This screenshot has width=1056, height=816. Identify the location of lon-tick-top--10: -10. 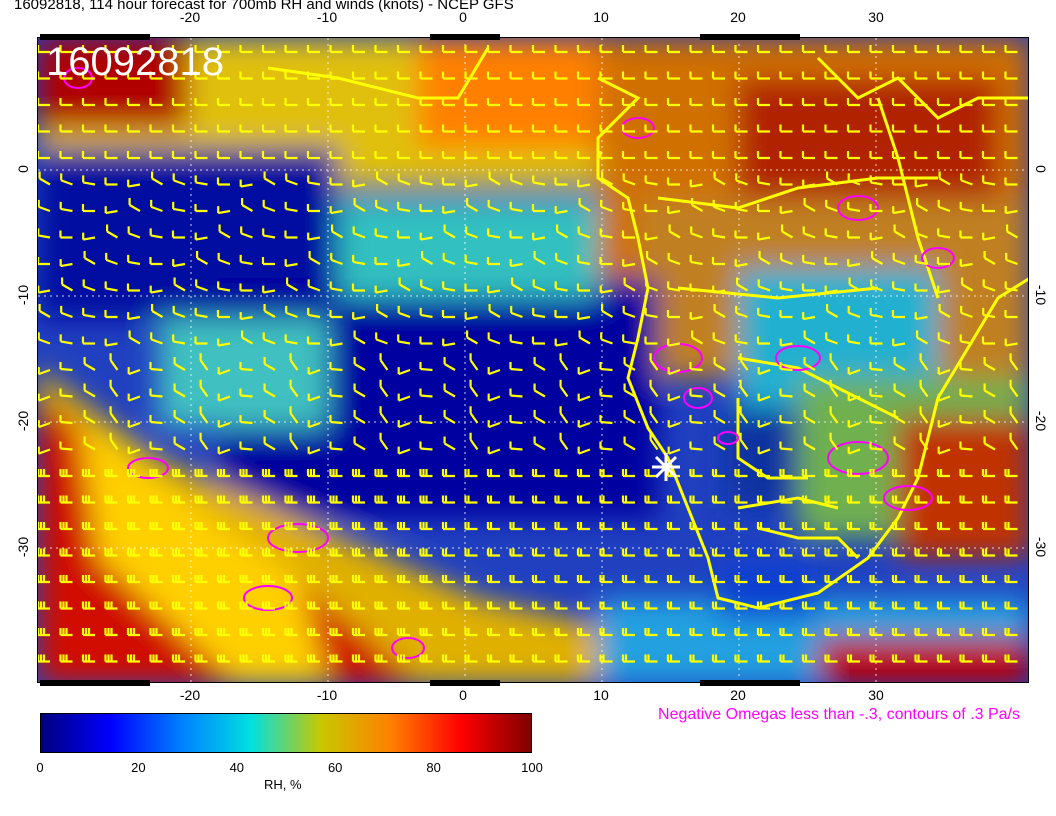
(327, 17).